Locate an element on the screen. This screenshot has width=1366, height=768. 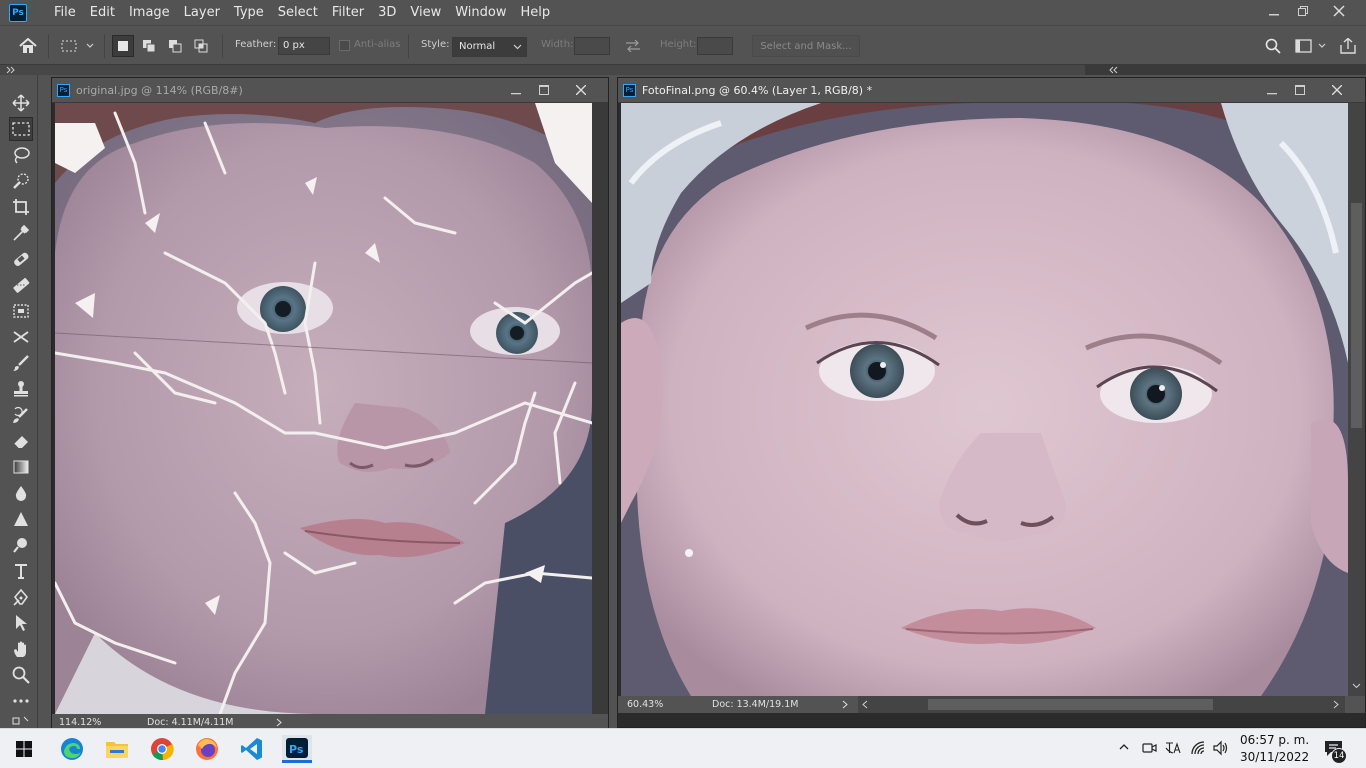
height-input is located at coordinates (715, 46).